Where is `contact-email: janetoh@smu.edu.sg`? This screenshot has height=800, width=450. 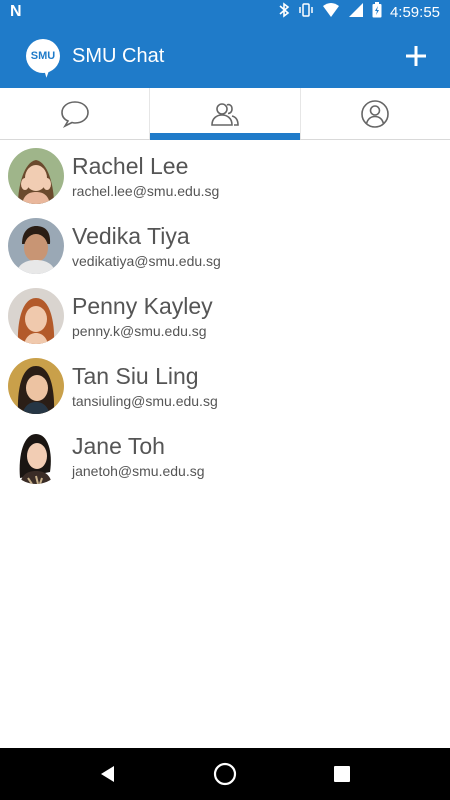
contact-email: janetoh@smu.edu.sg is located at coordinates (138, 470).